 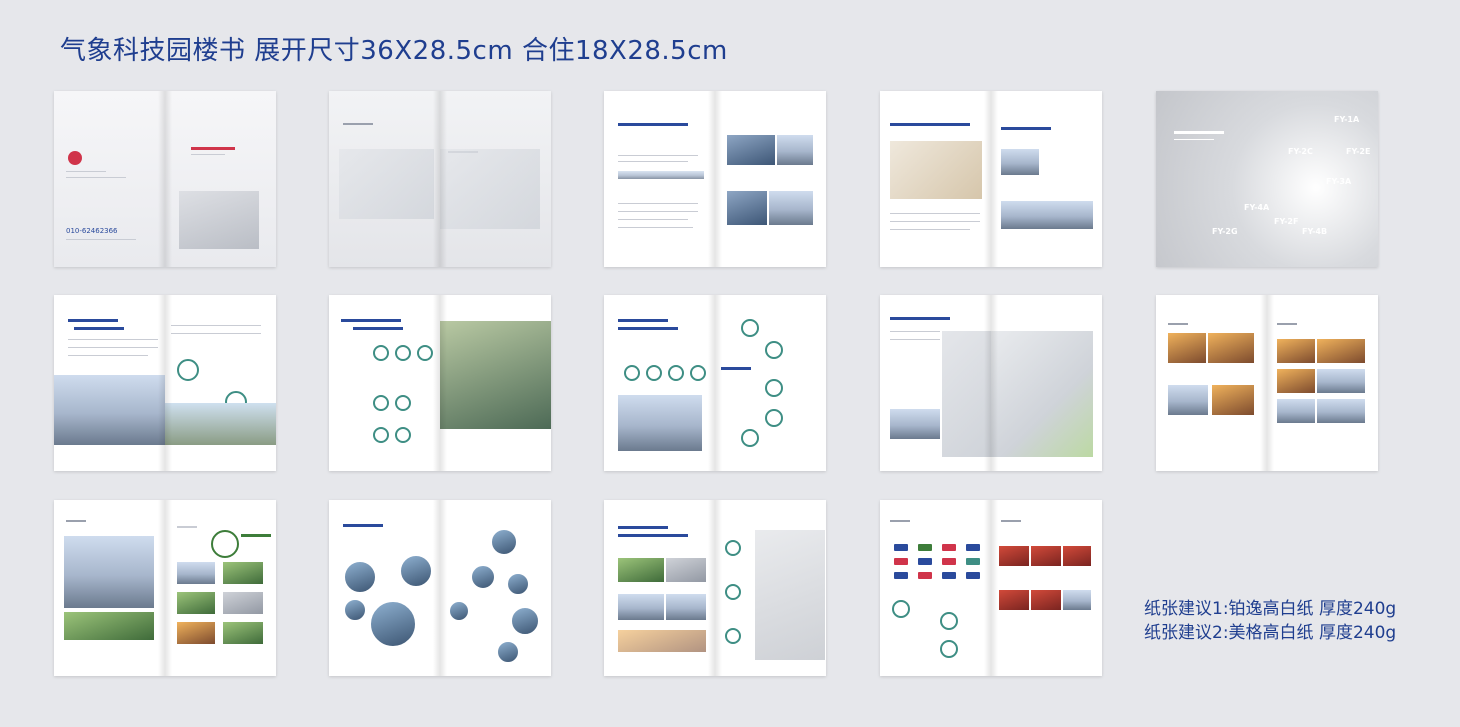 What do you see at coordinates (440, 383) in the screenshot?
I see `spread-aerial` at bounding box center [440, 383].